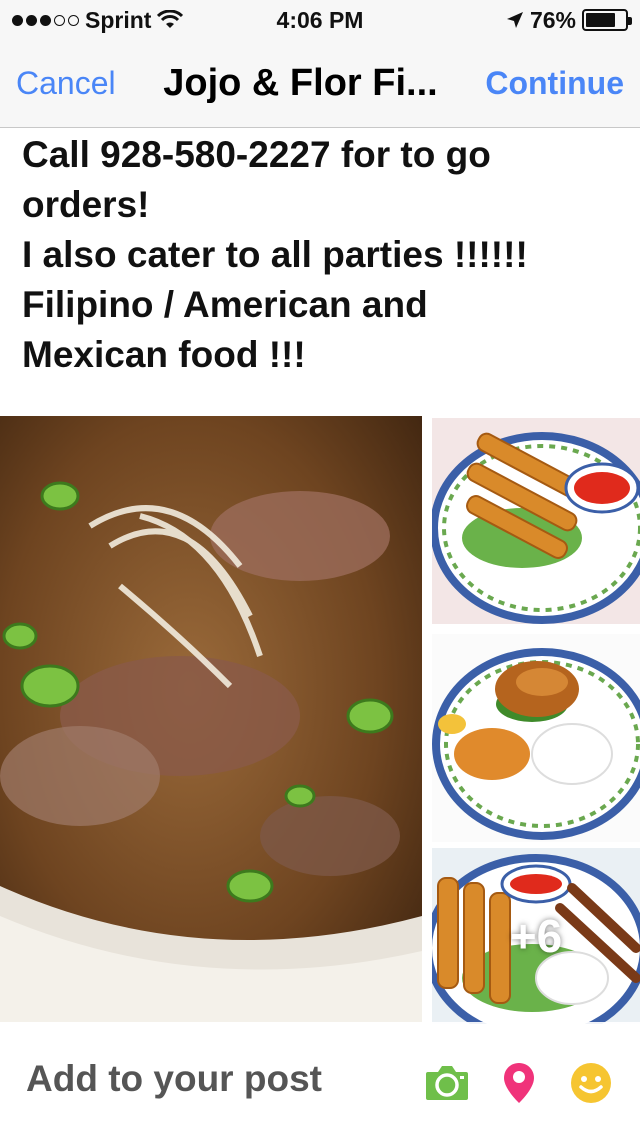 This screenshot has width=640, height=1136. What do you see at coordinates (514, 20) in the screenshot?
I see `location-arrow-icon` at bounding box center [514, 20].